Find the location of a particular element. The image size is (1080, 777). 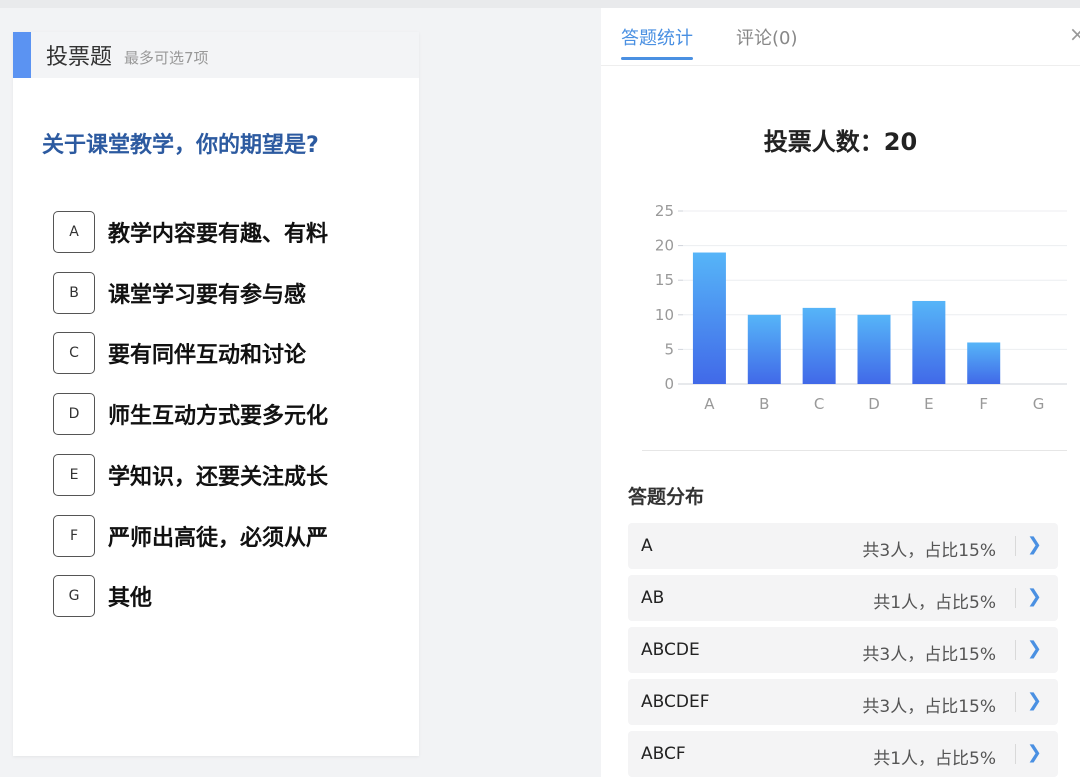

option-letter: D is located at coordinates (74, 414).